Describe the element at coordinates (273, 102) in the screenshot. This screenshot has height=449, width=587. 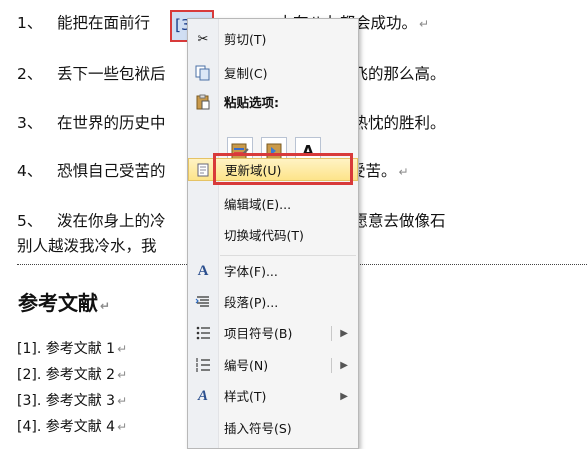
I see `paste-options-header: 粘贴选项:` at that location.